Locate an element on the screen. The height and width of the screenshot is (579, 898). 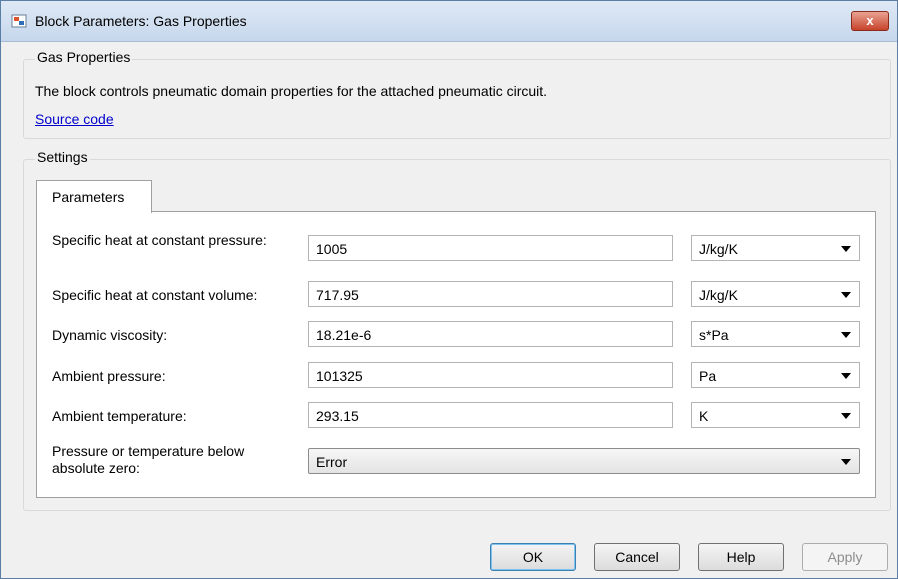
tab-parameters: Parameters is located at coordinates (94, 196).